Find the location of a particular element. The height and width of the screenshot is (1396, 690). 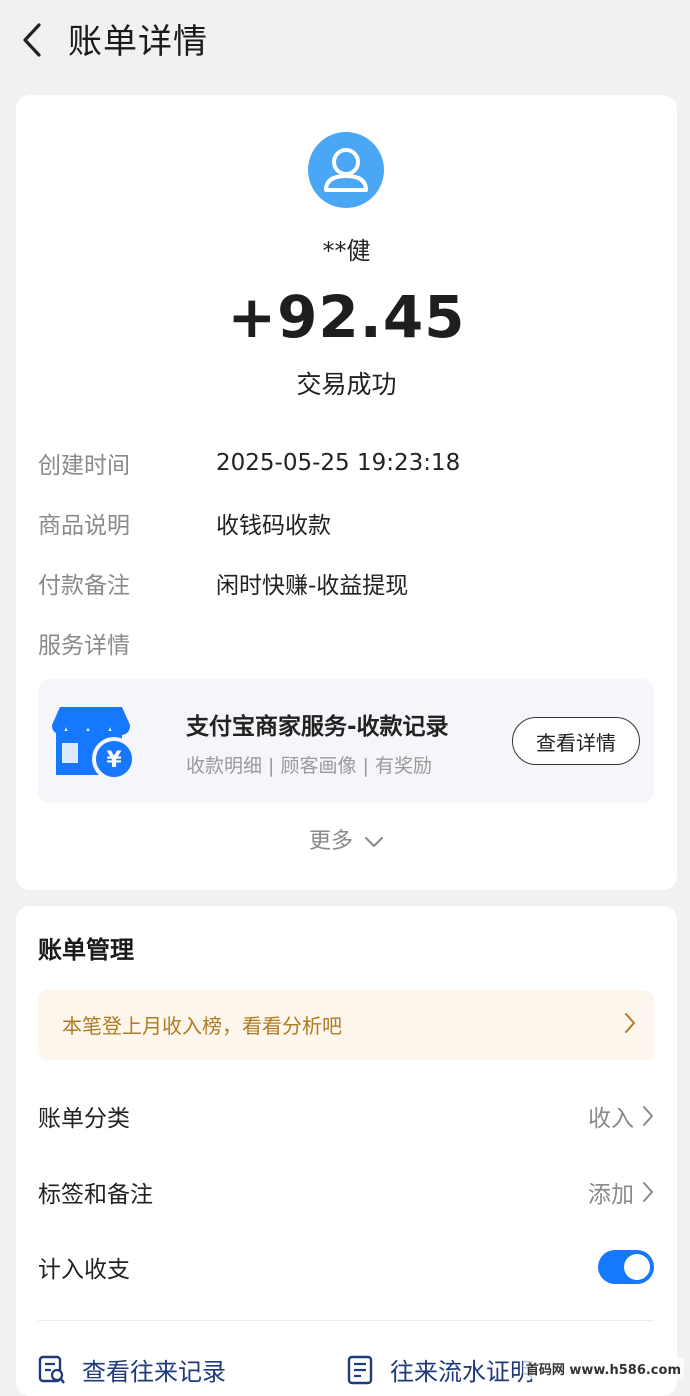

chevron-down-icon is located at coordinates (374, 842).